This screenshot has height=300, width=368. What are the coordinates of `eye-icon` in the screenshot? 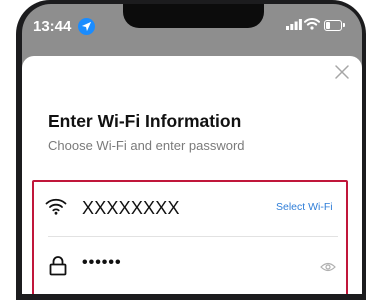 It's located at (328, 267).